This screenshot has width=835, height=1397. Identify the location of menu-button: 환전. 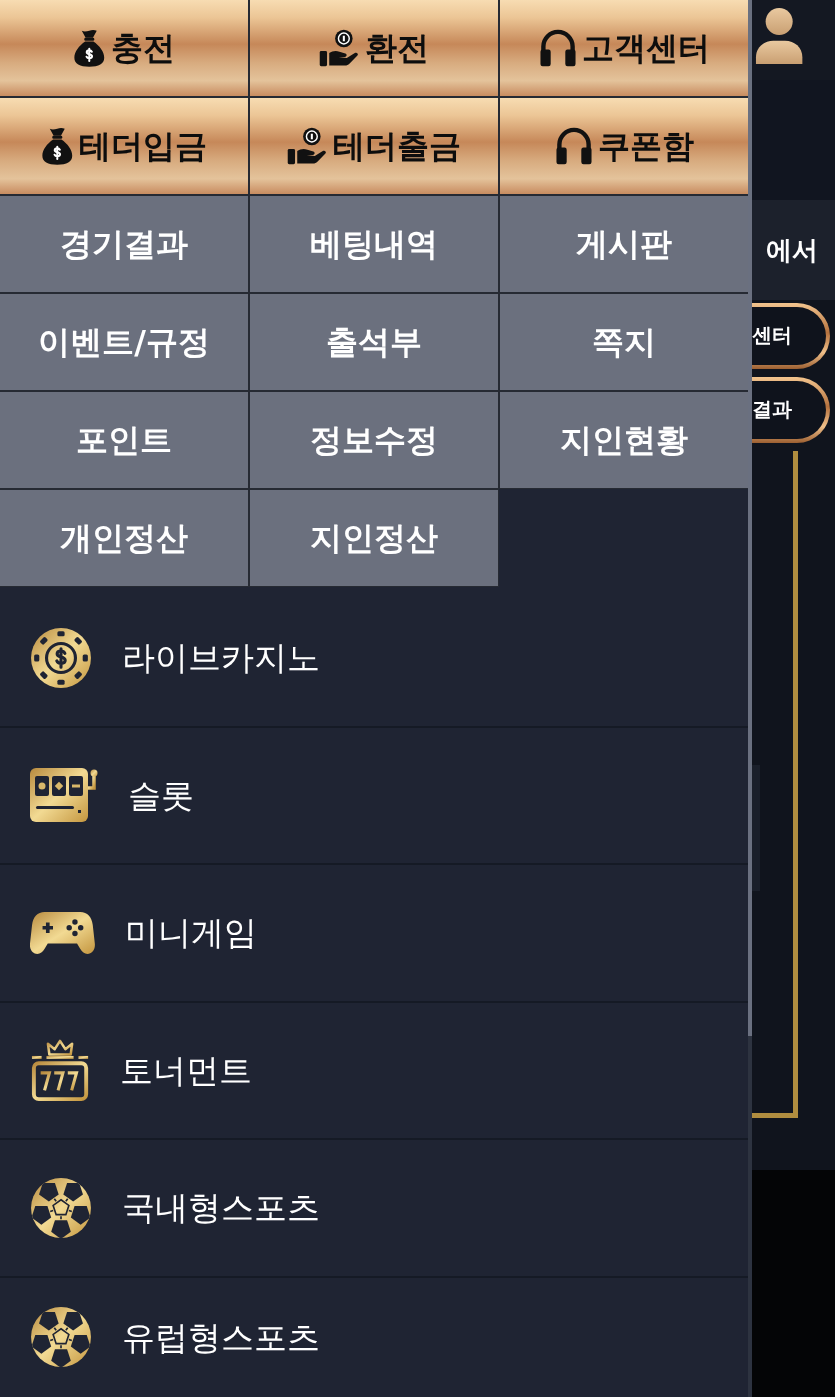
(374, 48).